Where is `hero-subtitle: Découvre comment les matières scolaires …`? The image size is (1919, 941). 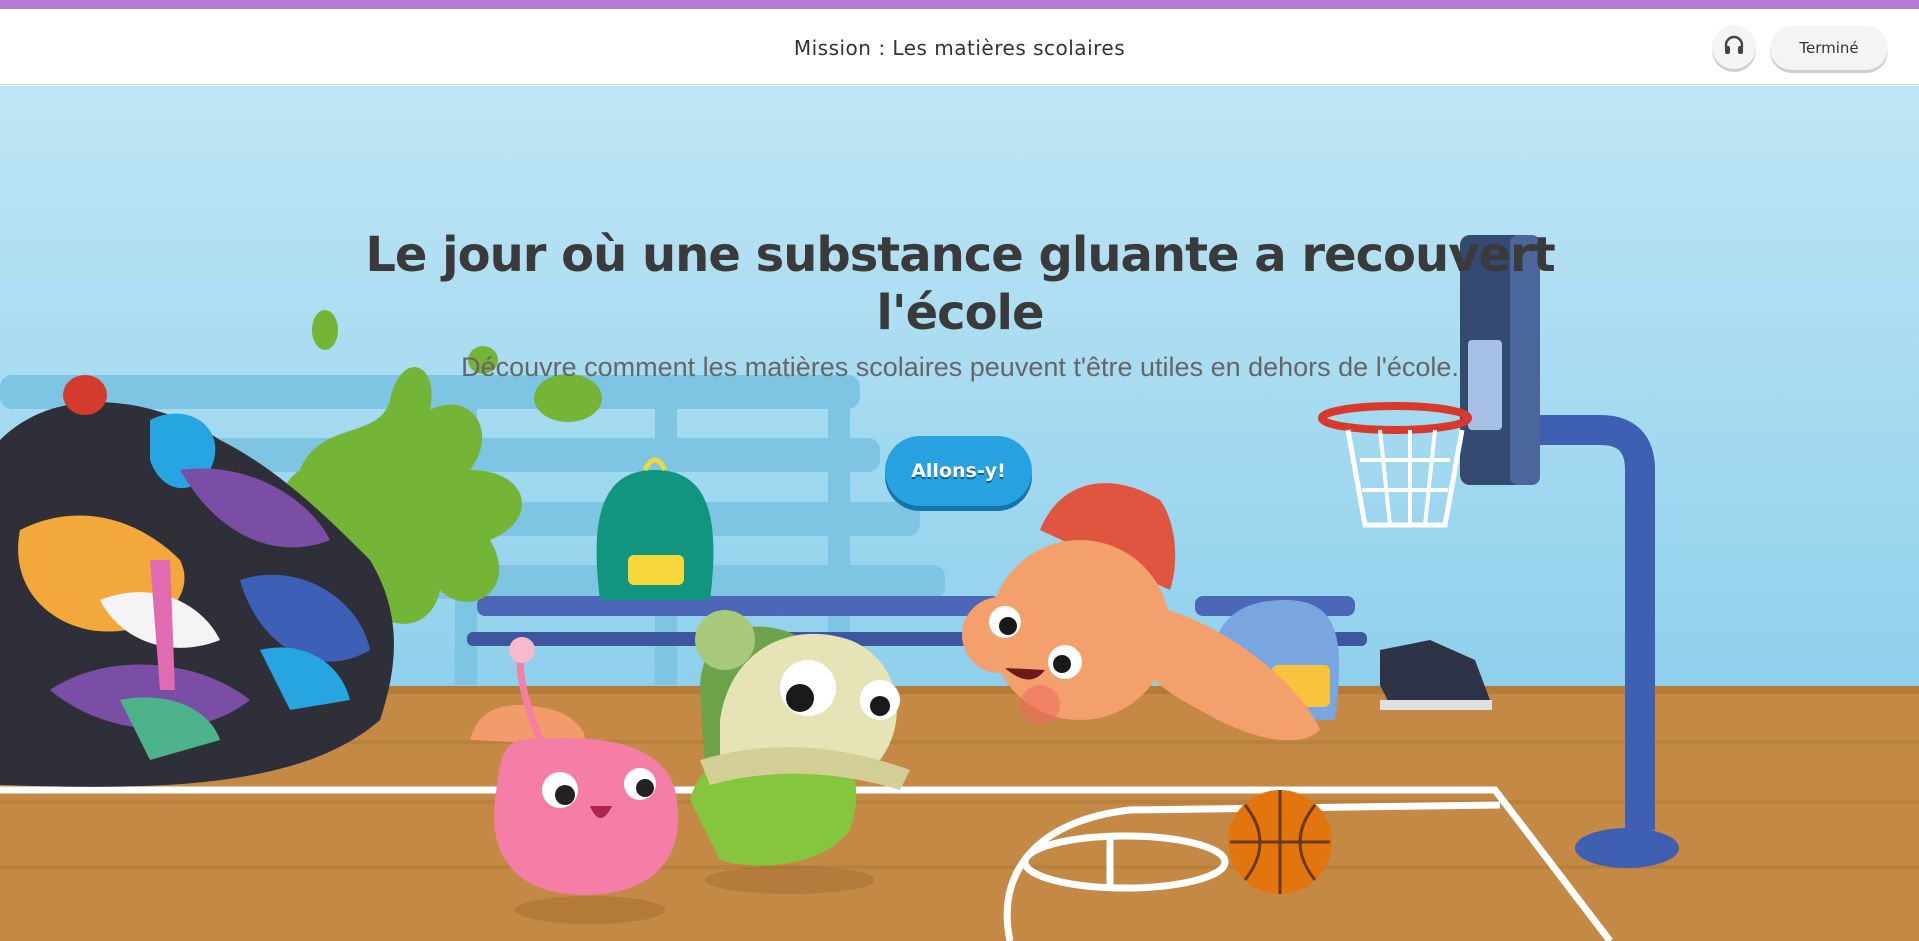 hero-subtitle: Découvre comment les matières scolaires … is located at coordinates (960, 367).